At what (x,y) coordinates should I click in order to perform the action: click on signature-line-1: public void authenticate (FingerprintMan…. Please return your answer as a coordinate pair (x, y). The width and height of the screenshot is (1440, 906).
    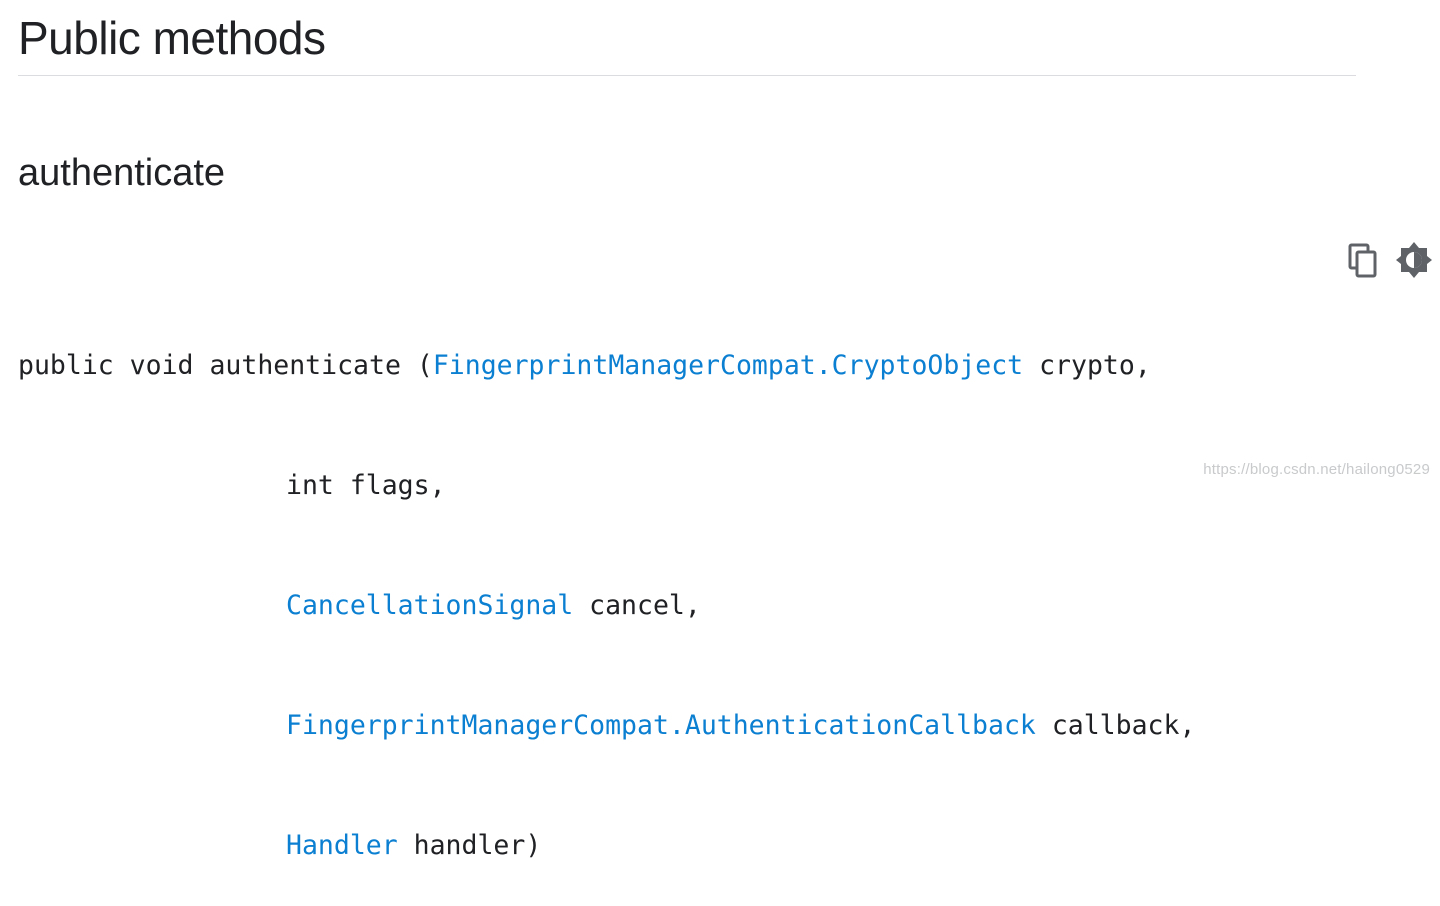
    Looking at the image, I should click on (668, 366).